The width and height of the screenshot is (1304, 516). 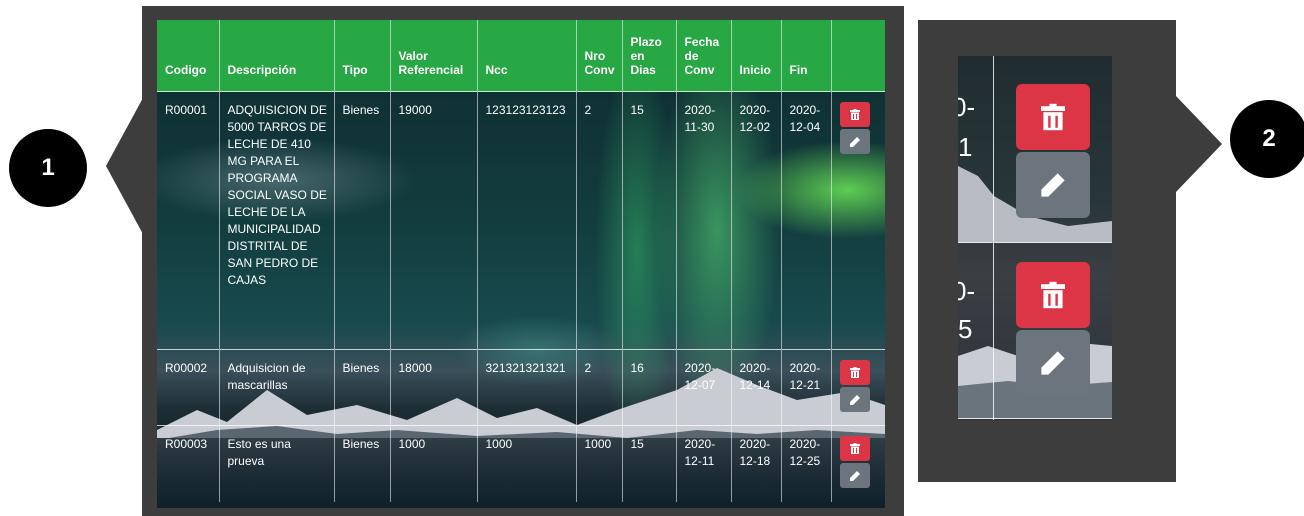 What do you see at coordinates (599, 56) in the screenshot?
I see `header-nro-conv: Nro Conv` at bounding box center [599, 56].